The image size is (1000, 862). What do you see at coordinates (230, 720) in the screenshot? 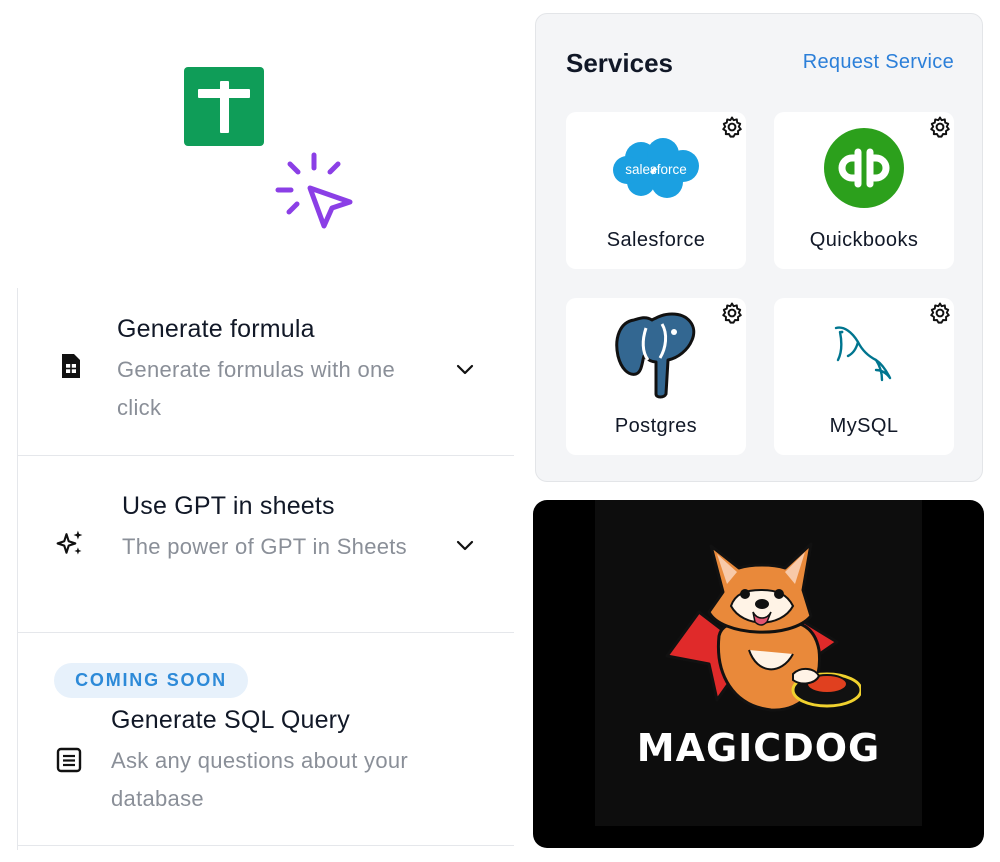
I see `feature-title: Generate SQL Query` at bounding box center [230, 720].